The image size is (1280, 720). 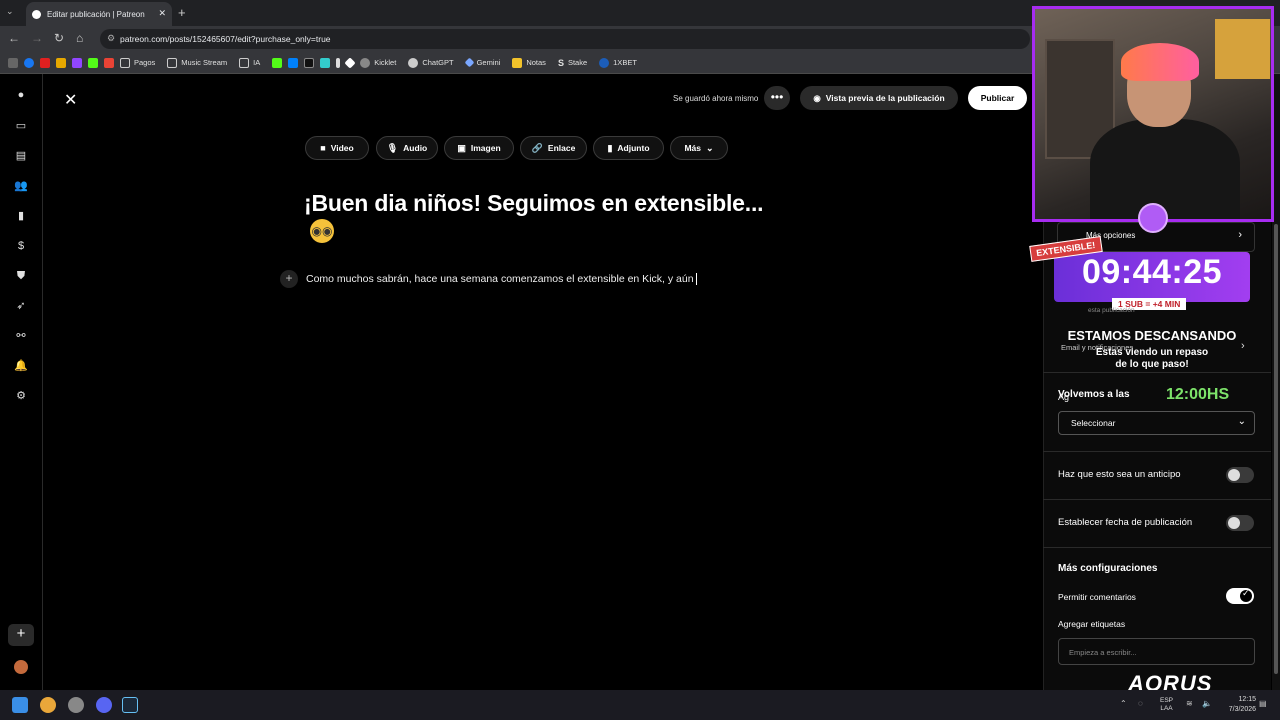 I want to click on add-audio-button: 🎙 Audio, so click(x=407, y=148).